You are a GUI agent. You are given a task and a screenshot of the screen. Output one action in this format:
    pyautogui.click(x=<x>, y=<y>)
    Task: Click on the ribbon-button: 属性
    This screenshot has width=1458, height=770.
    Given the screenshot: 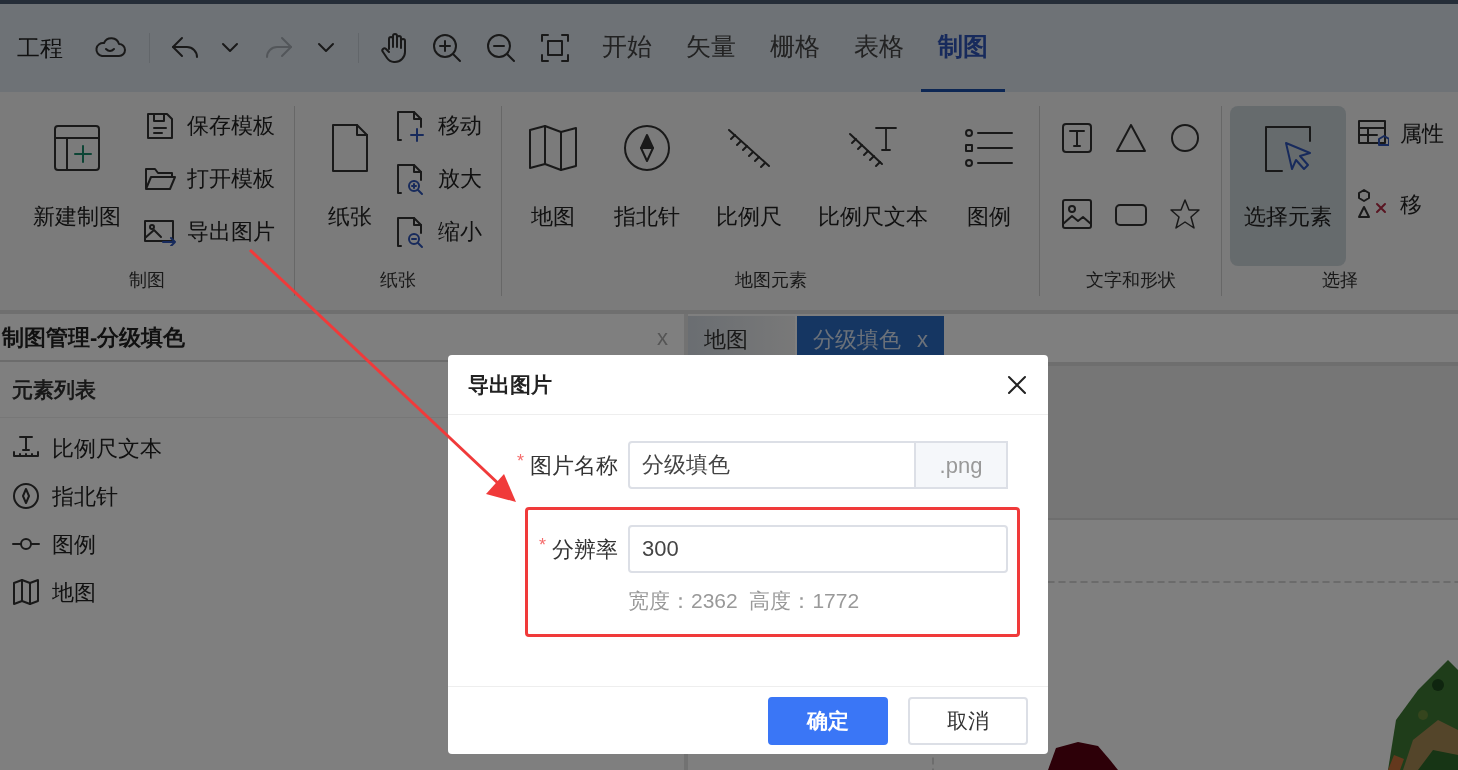 What is the action you would take?
    pyautogui.click(x=1400, y=133)
    